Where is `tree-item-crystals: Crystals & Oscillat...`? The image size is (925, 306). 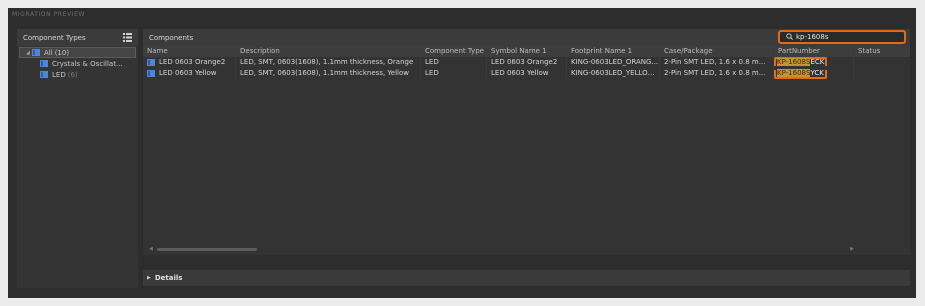 tree-item-crystals: Crystals & Oscillat... is located at coordinates (77, 63).